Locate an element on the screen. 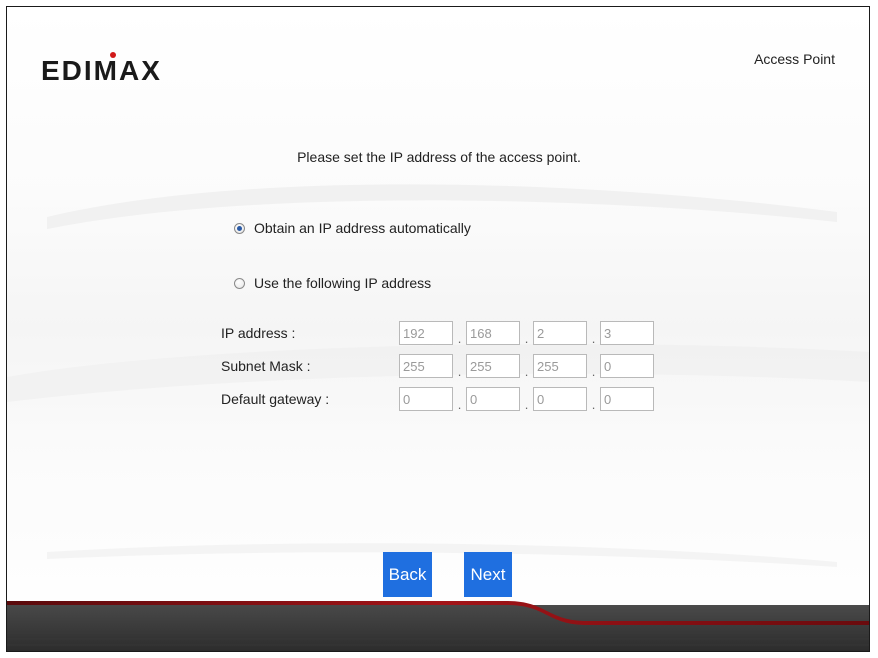  subnet-mask-row: Subnet Mask : . . . is located at coordinates (437, 366).